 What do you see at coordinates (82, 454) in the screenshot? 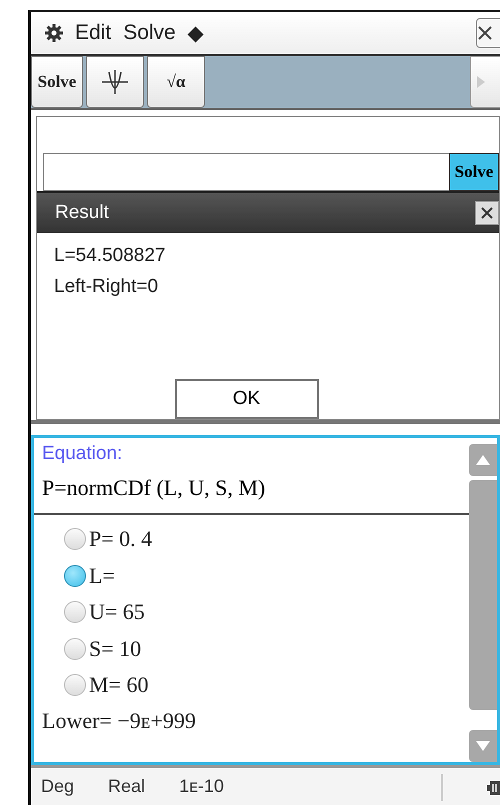
I see `equation-heading: Equation:` at bounding box center [82, 454].